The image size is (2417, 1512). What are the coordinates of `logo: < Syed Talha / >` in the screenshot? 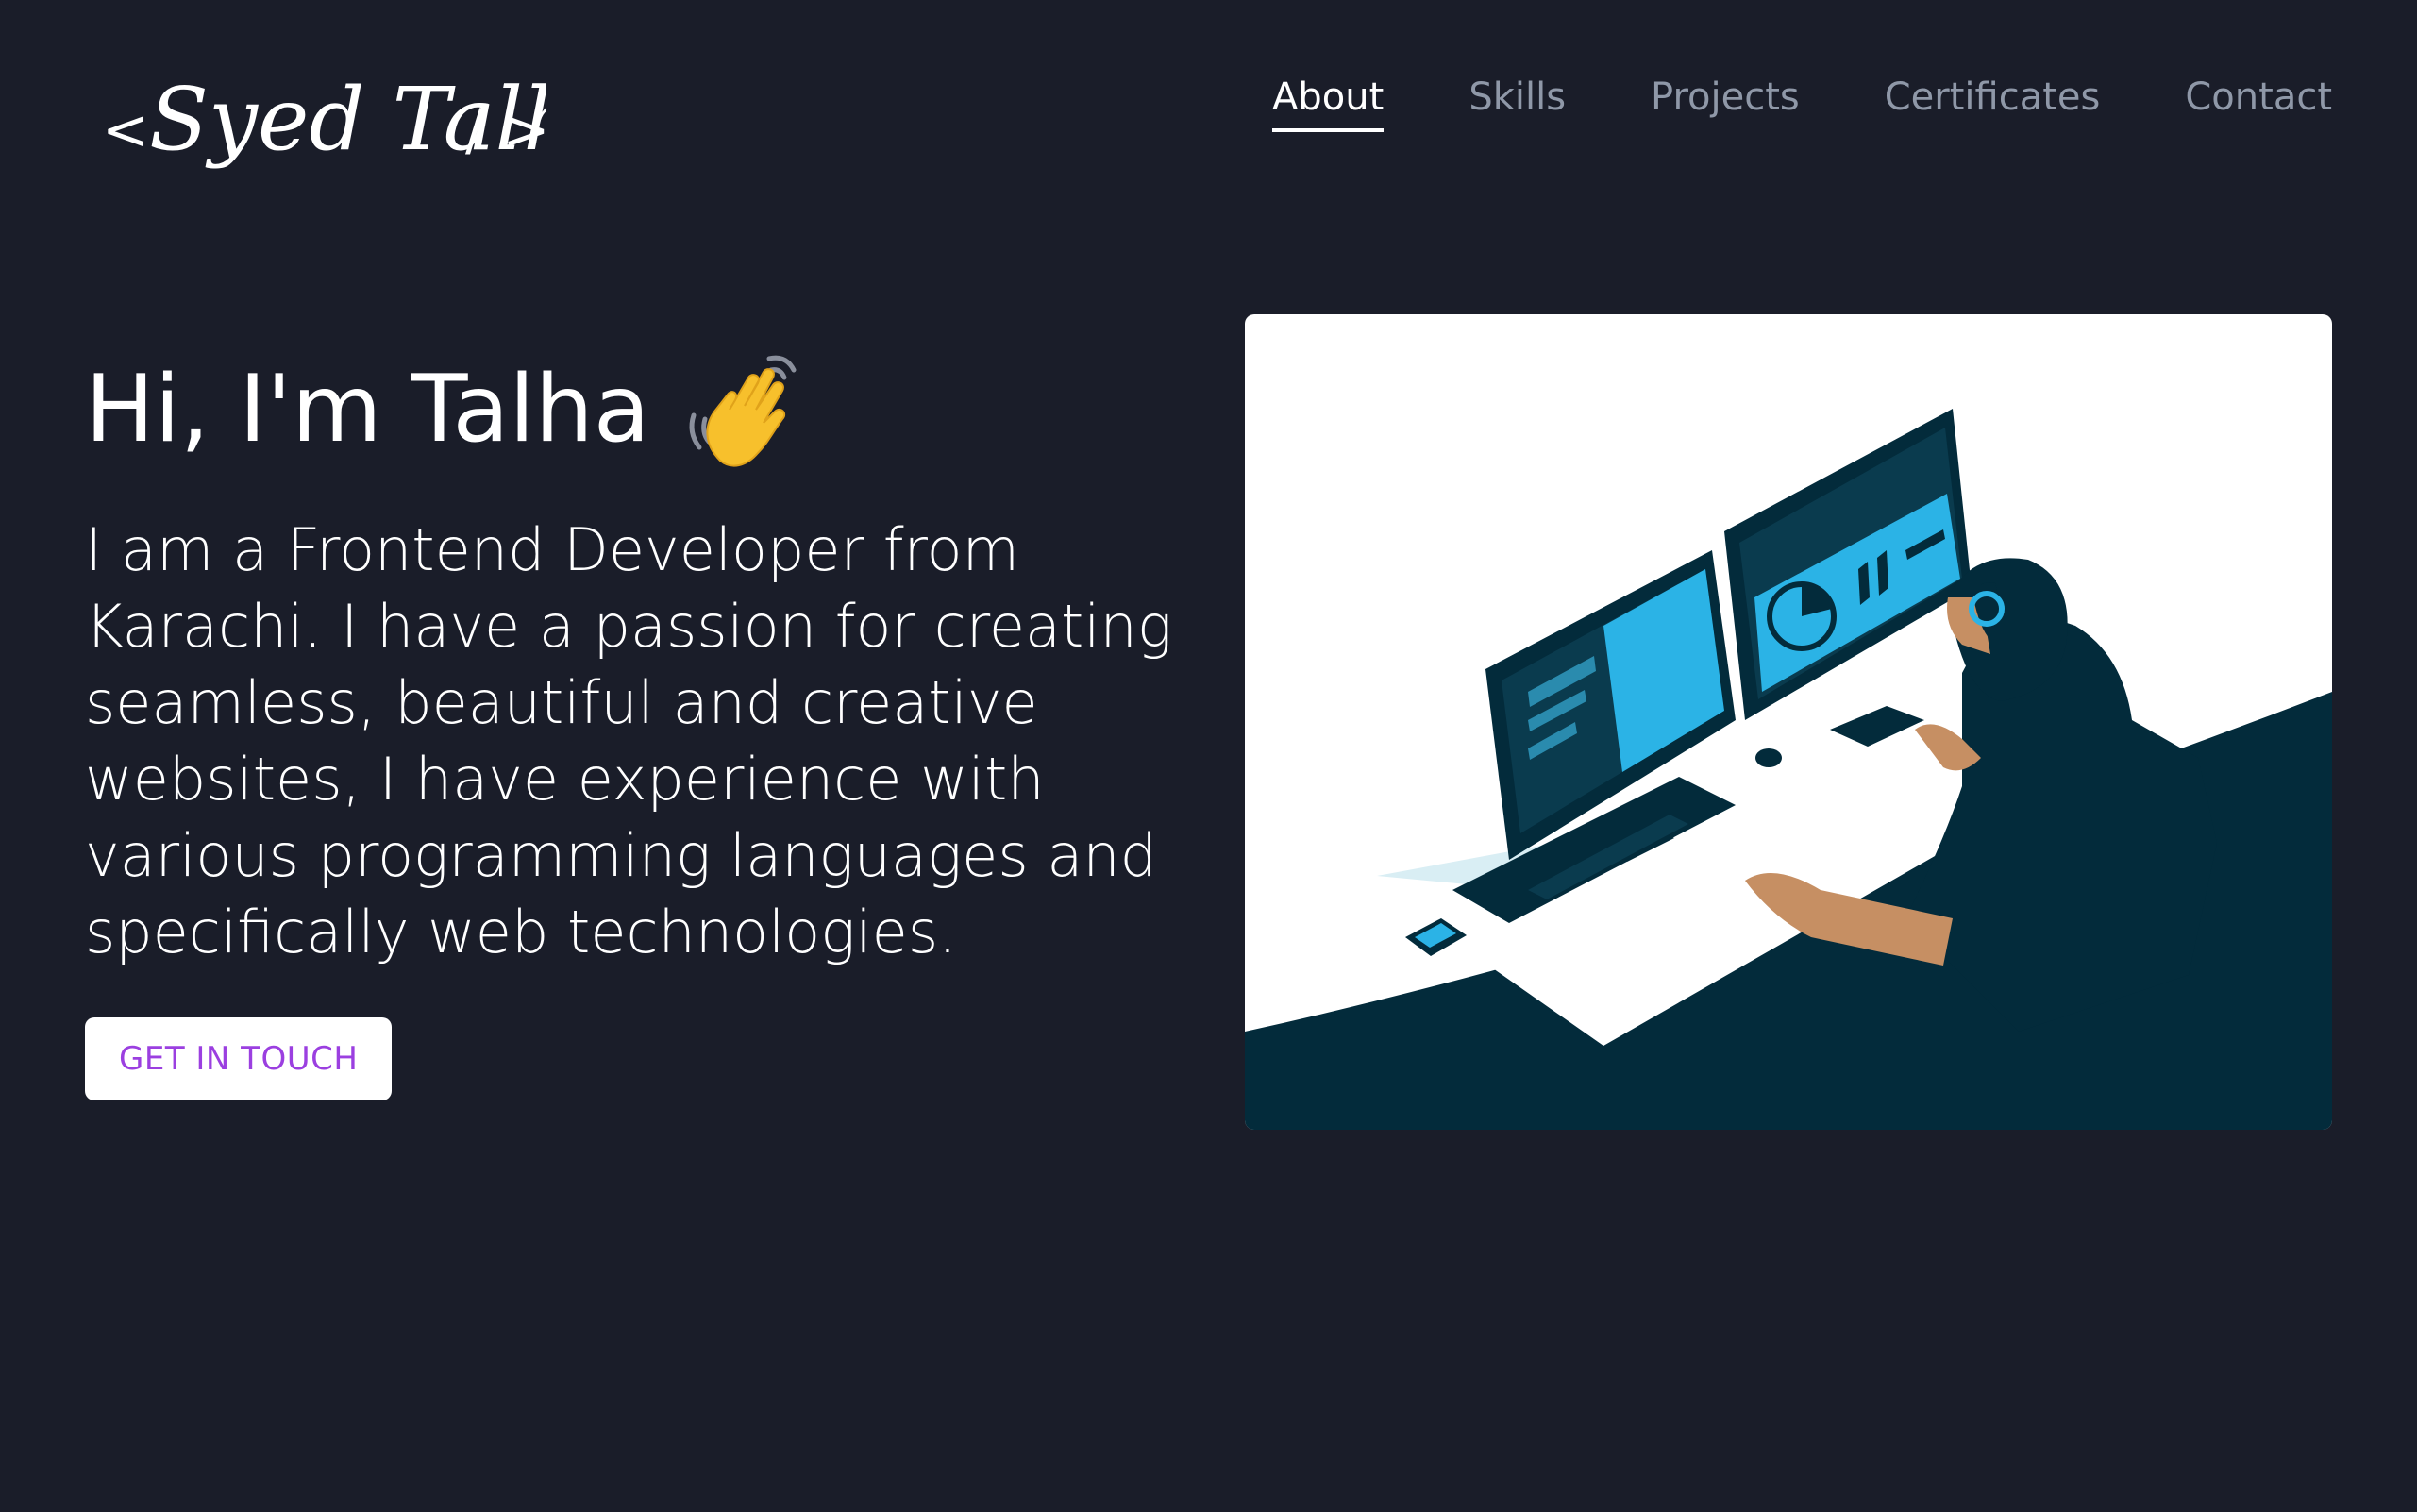 It's located at (324, 121).